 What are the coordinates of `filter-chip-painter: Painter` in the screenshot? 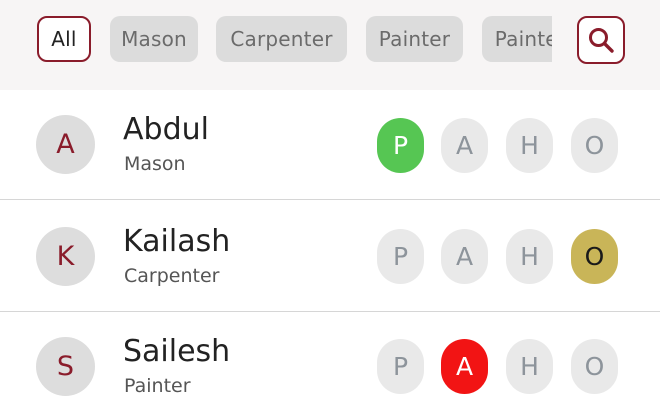 It's located at (414, 39).